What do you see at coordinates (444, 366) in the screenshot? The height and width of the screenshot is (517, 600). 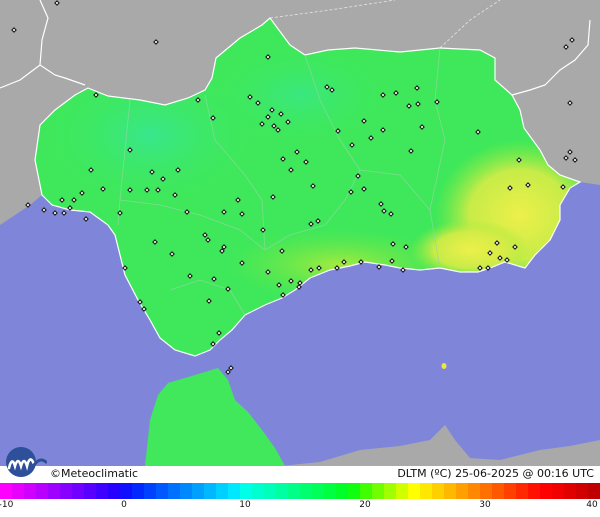 I see `island-alboran` at bounding box center [444, 366].